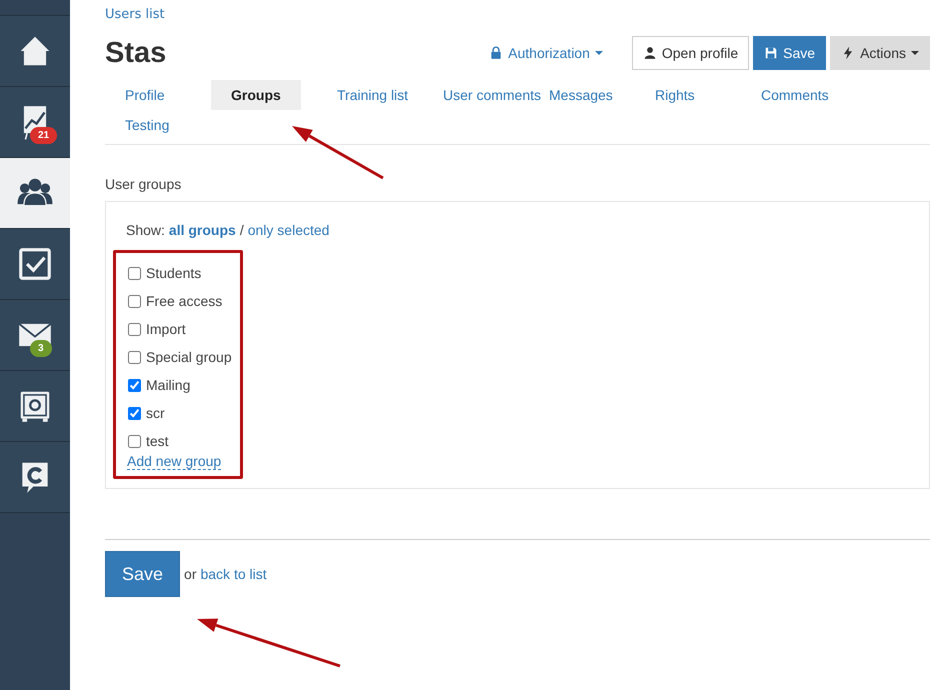 The height and width of the screenshot is (690, 945). What do you see at coordinates (789, 53) in the screenshot?
I see `header-button: Save` at bounding box center [789, 53].